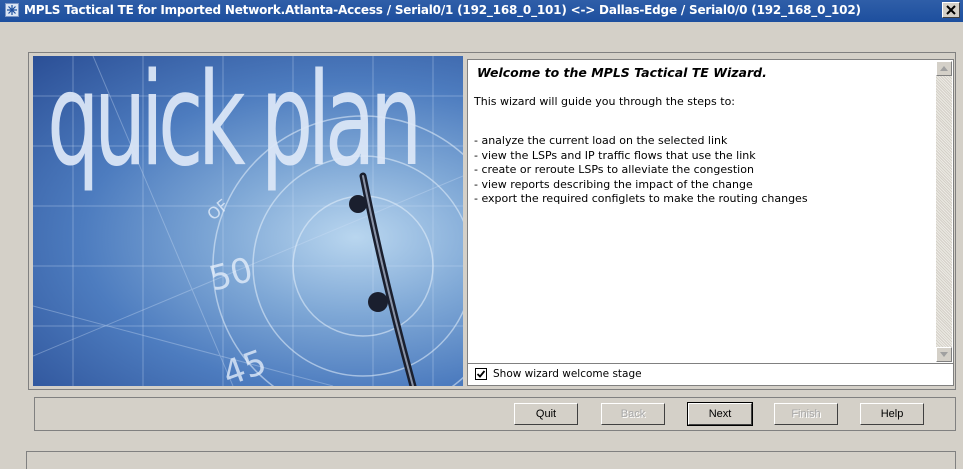 This screenshot has width=963, height=469. Describe the element at coordinates (622, 72) in the screenshot. I see `welcome-title: Welcome to the MPLS Tactical TE Wizard.` at that location.